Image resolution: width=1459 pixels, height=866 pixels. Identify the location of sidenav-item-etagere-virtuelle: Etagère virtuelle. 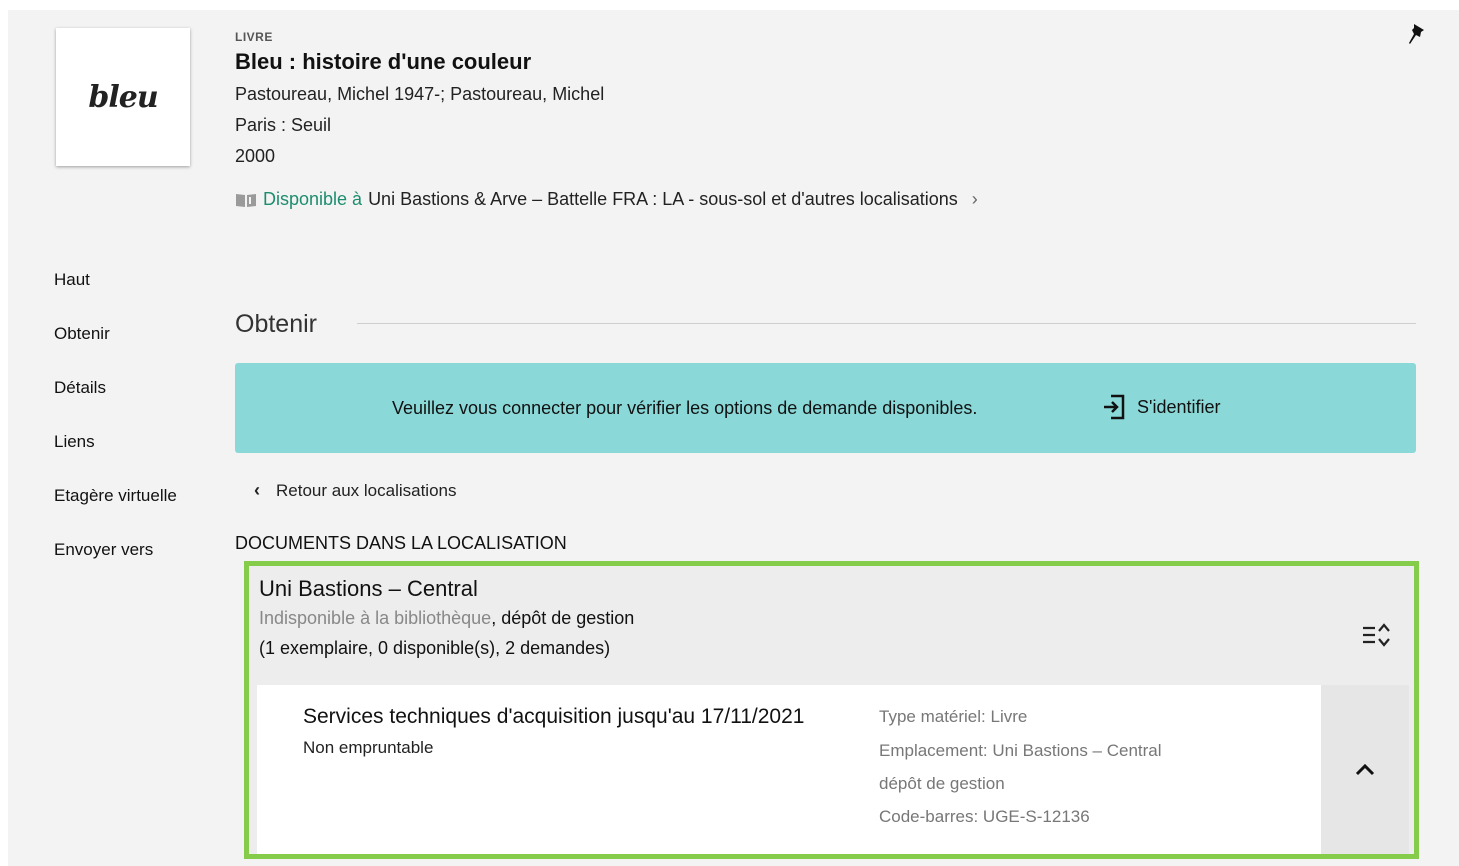
(115, 496).